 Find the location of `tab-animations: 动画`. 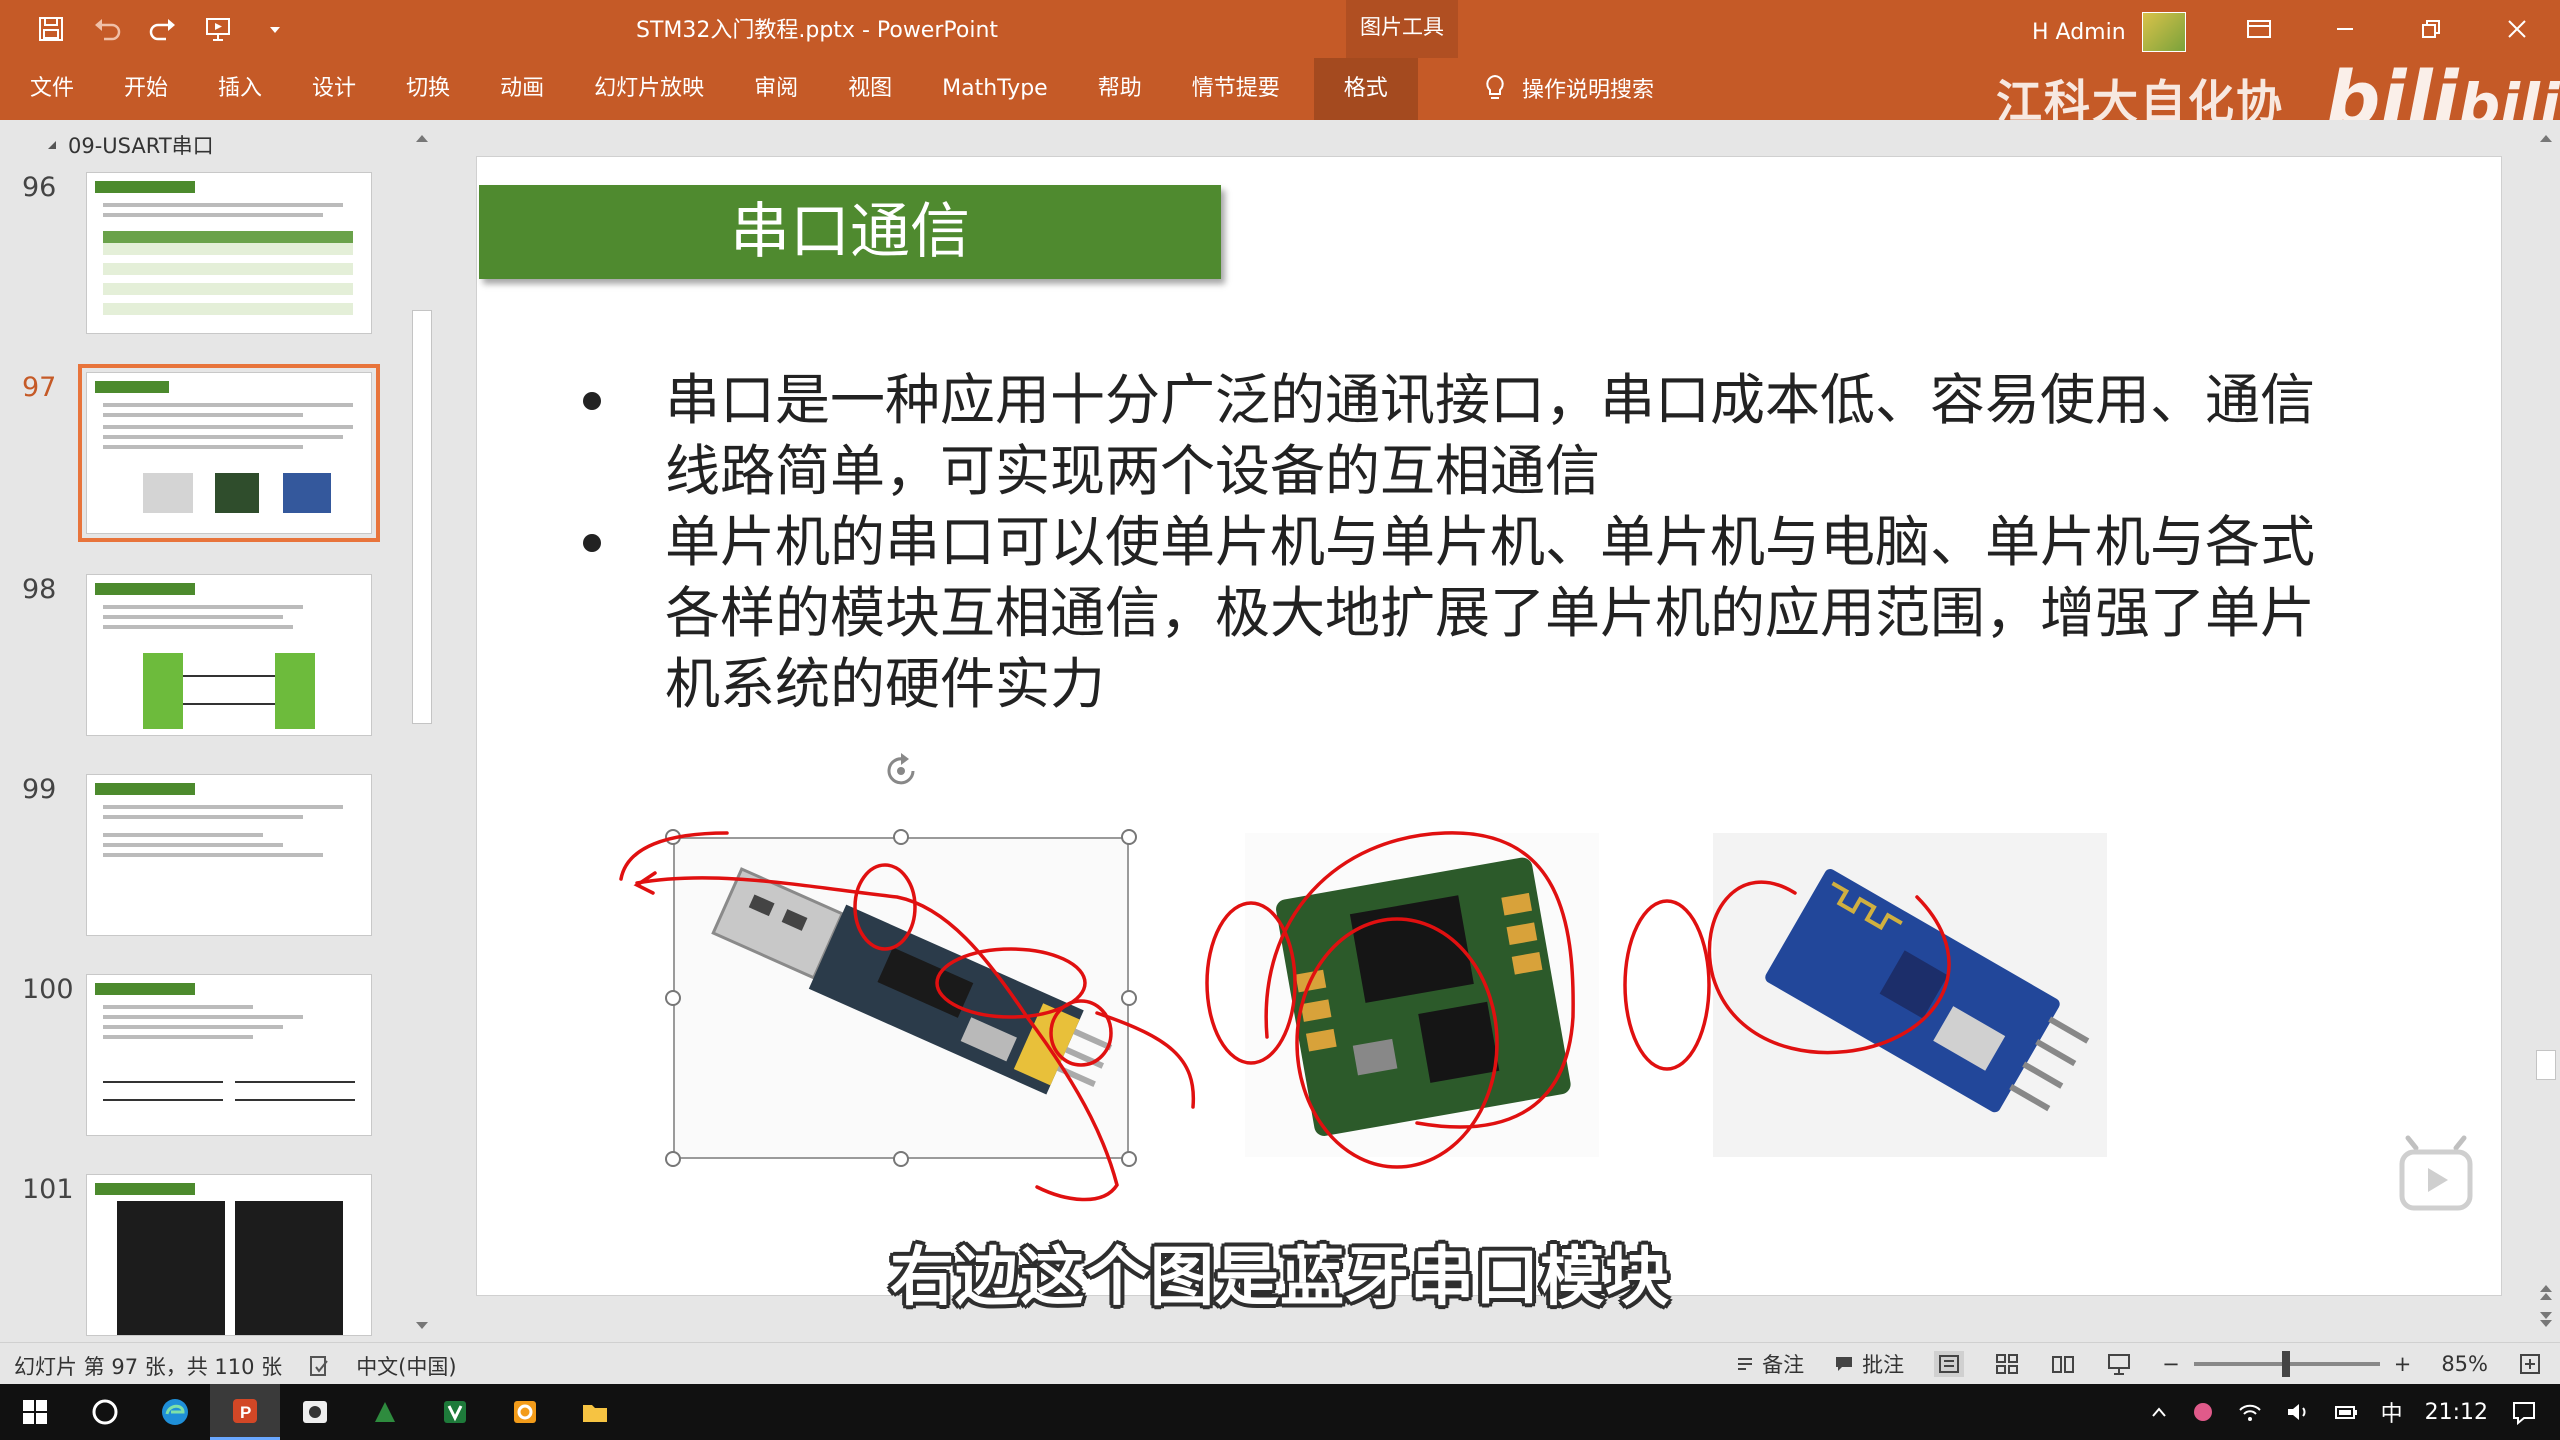

tab-animations: 动画 is located at coordinates (522, 89).